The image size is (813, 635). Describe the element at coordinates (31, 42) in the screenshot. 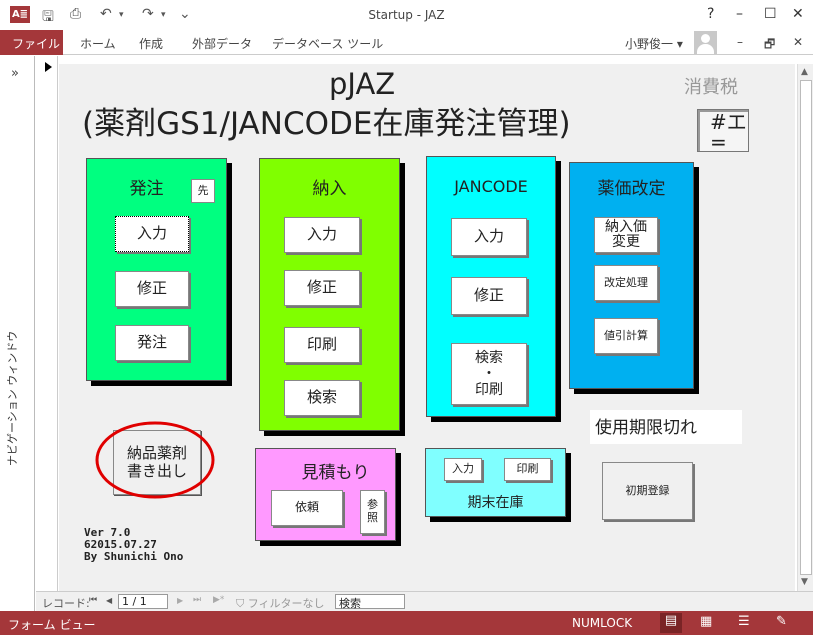

I see `tab-file: ファイル` at that location.